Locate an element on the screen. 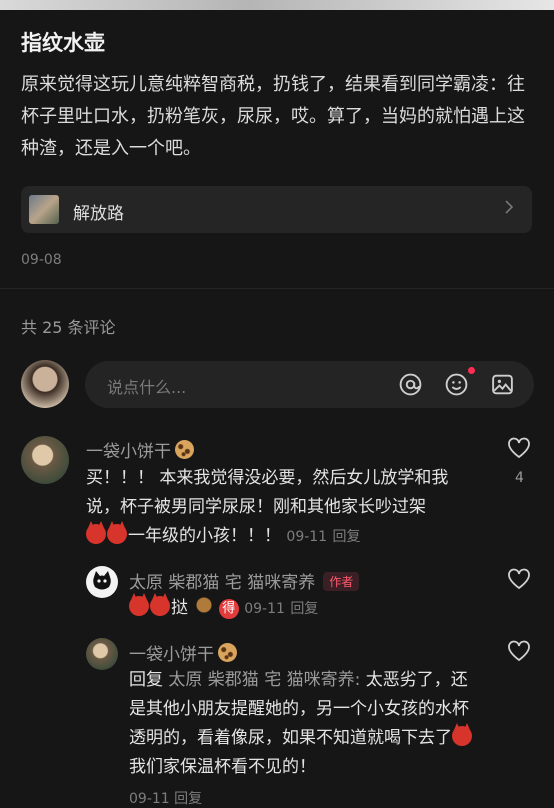 The height and width of the screenshot is (808, 554). comment-text-part: 我们家保温杯看不见的！ is located at coordinates (222, 767).